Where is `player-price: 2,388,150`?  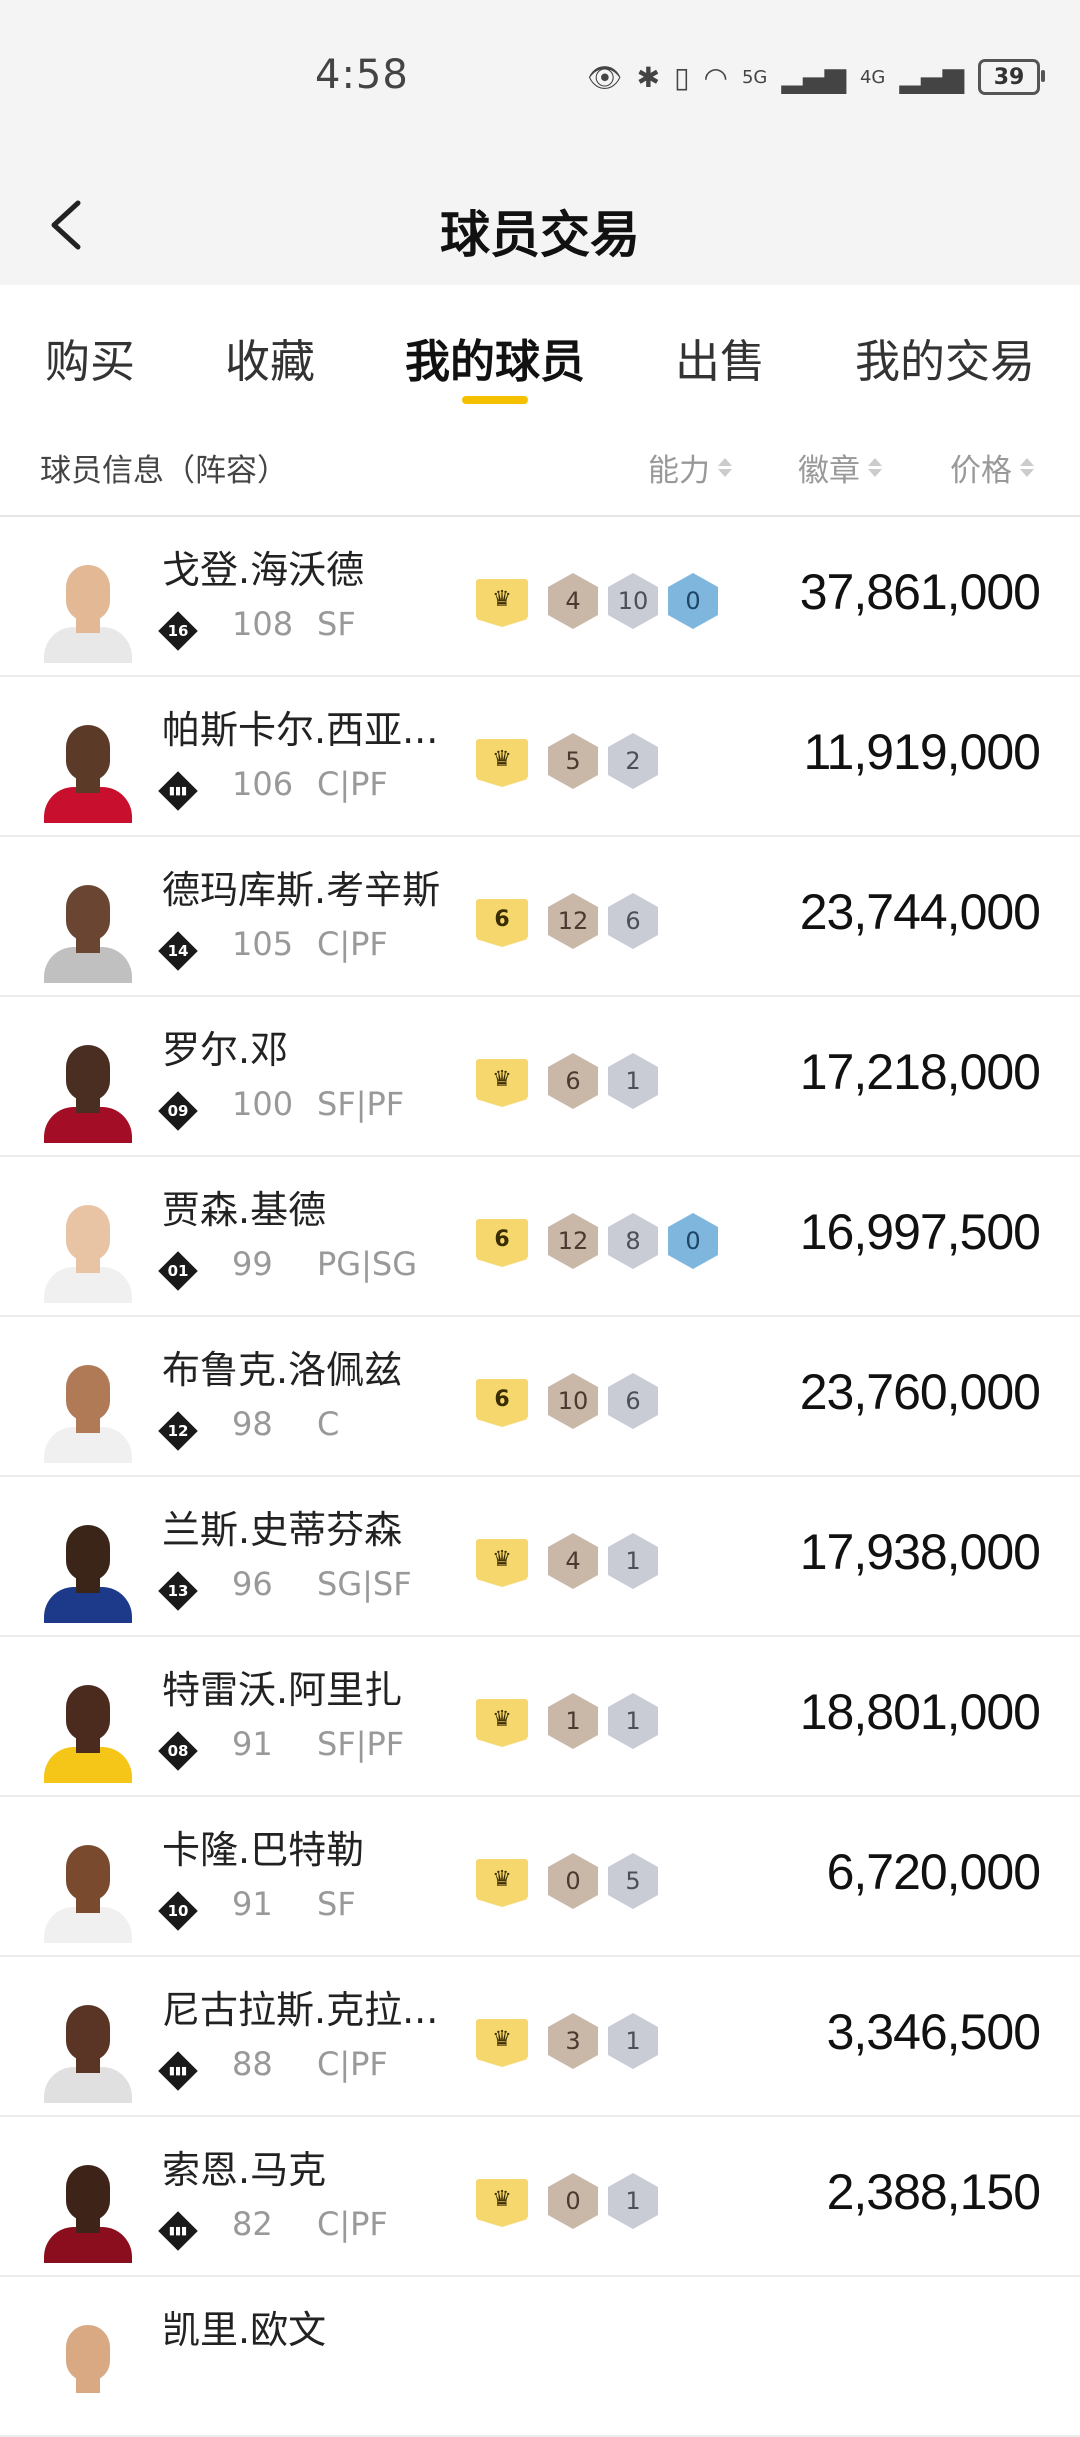
player-price: 2,388,150 is located at coordinates (933, 2192).